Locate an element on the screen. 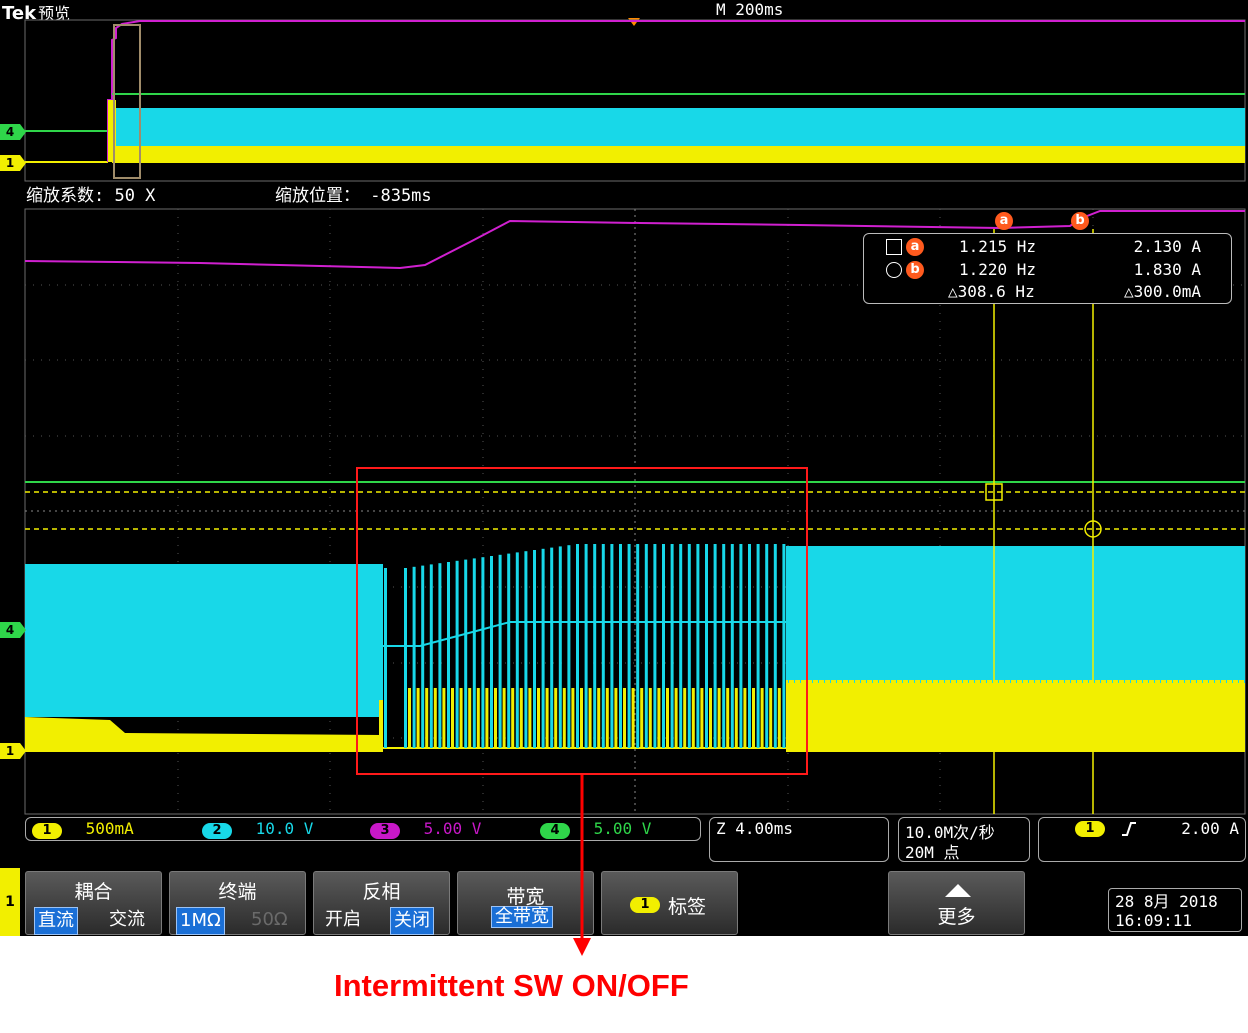 This screenshot has width=1248, height=1033. acquisition-box: 10.0M次/秒 20M 点 is located at coordinates (964, 839).